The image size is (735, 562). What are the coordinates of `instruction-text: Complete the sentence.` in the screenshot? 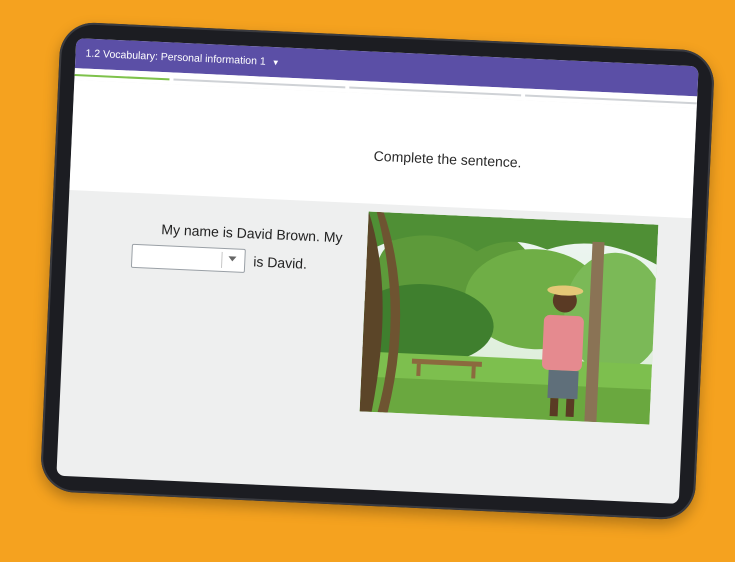 It's located at (447, 159).